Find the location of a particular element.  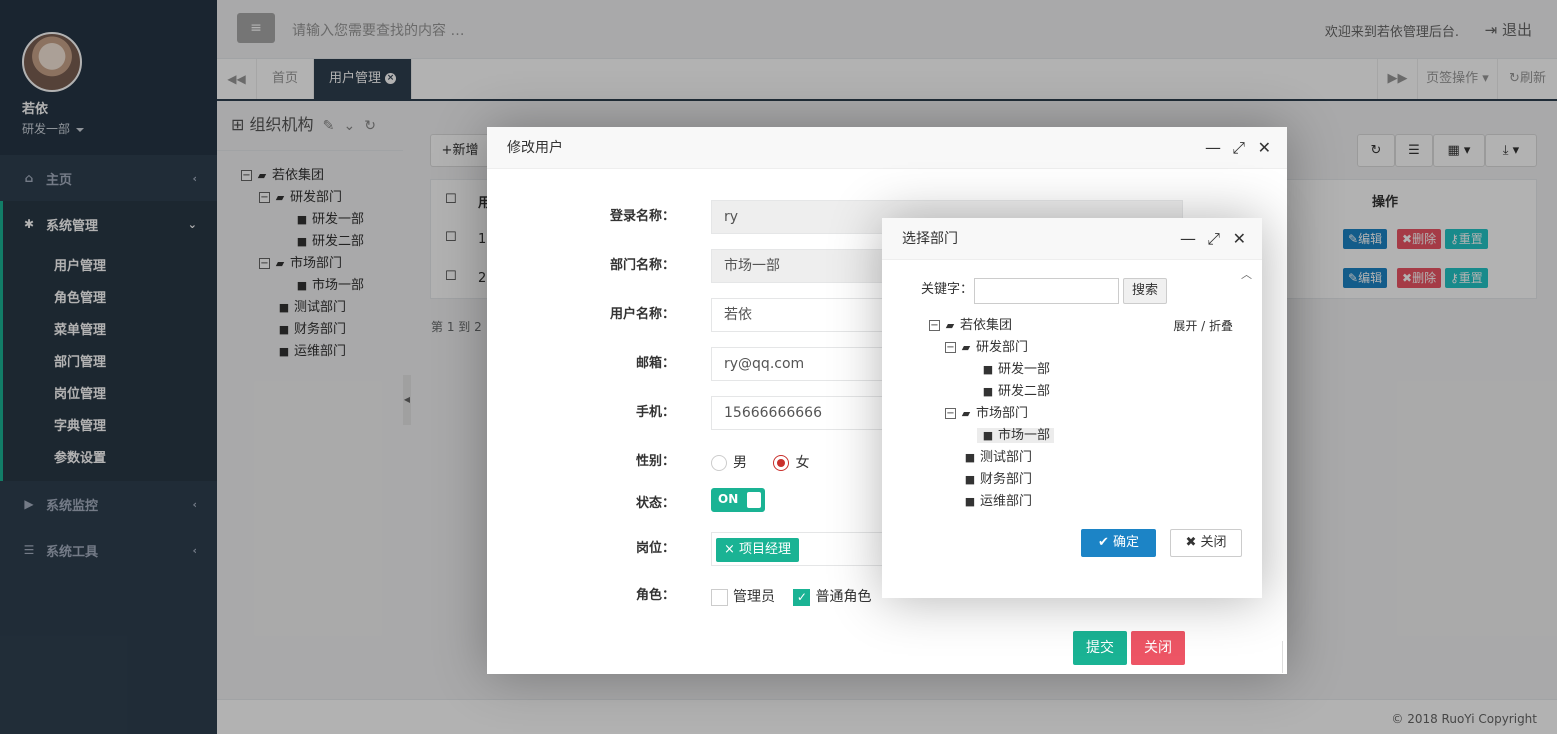

tree-node-label: 财务部门 is located at coordinates (1006, 479).